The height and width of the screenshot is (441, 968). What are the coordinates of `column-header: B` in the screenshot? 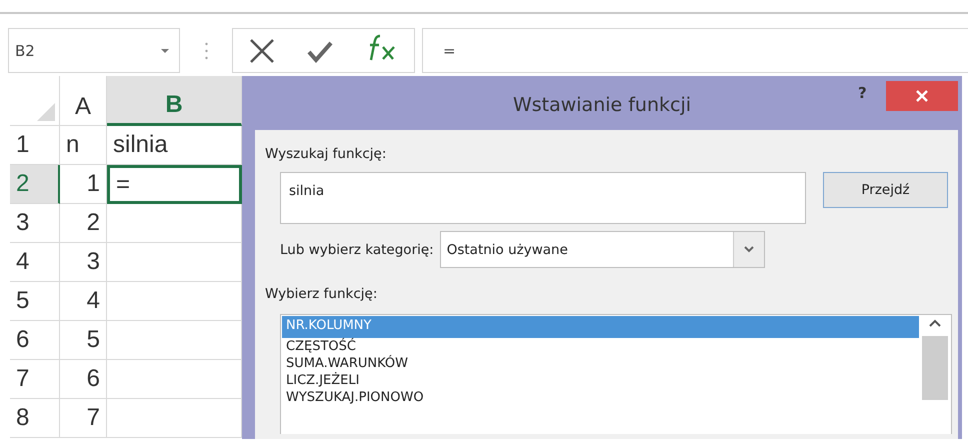 It's located at (174, 101).